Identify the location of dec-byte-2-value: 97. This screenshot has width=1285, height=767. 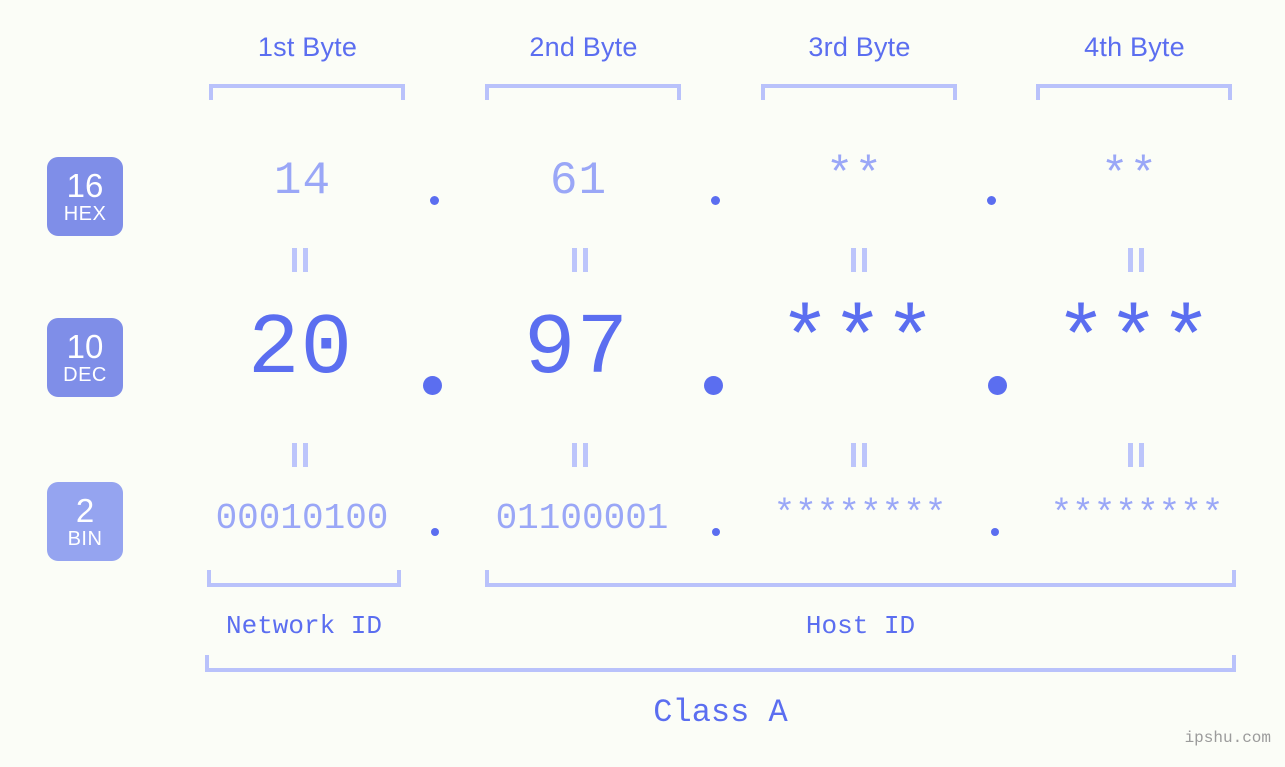
(576, 349).